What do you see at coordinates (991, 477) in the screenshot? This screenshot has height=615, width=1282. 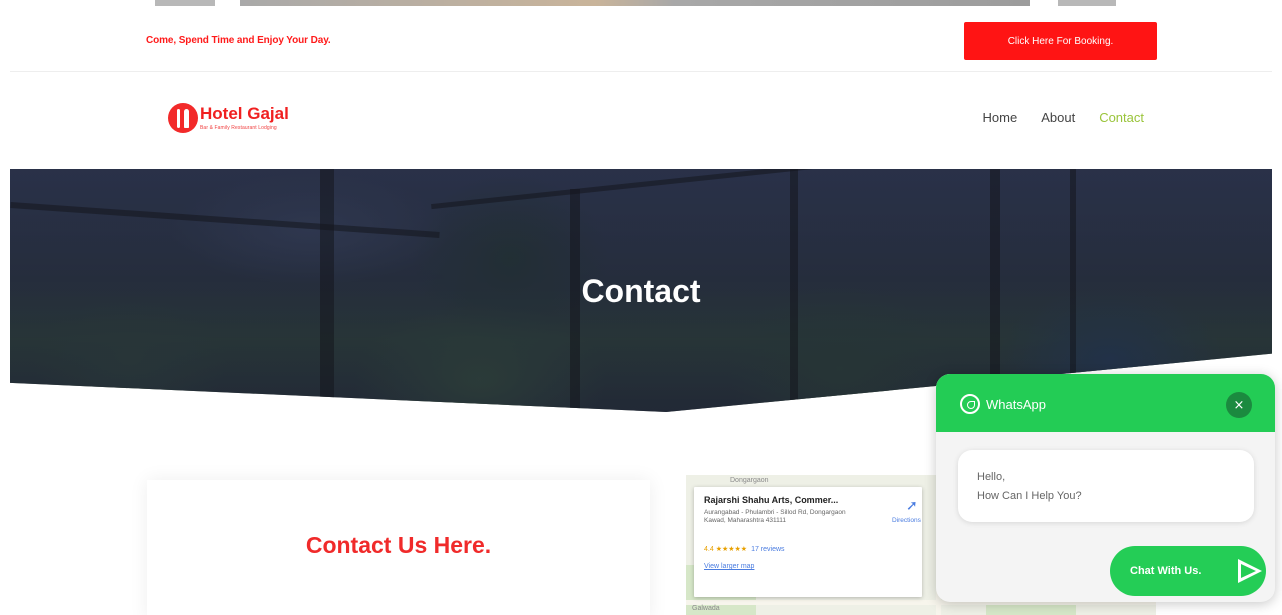 I see `message-line: Hello,` at bounding box center [991, 477].